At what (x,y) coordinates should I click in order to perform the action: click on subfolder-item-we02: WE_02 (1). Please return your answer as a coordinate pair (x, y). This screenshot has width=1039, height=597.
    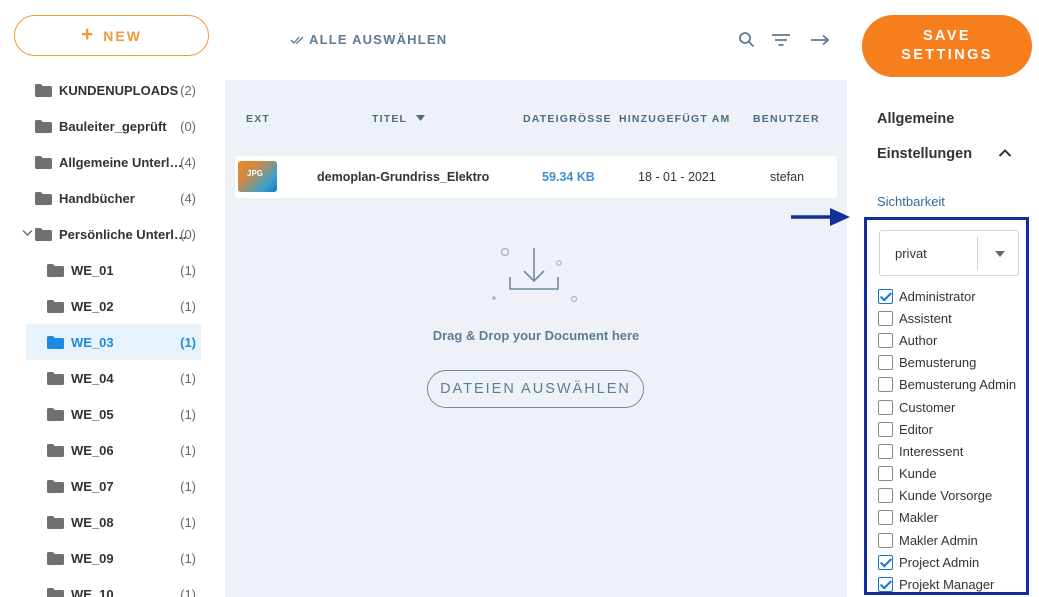
    Looking at the image, I should click on (106, 306).